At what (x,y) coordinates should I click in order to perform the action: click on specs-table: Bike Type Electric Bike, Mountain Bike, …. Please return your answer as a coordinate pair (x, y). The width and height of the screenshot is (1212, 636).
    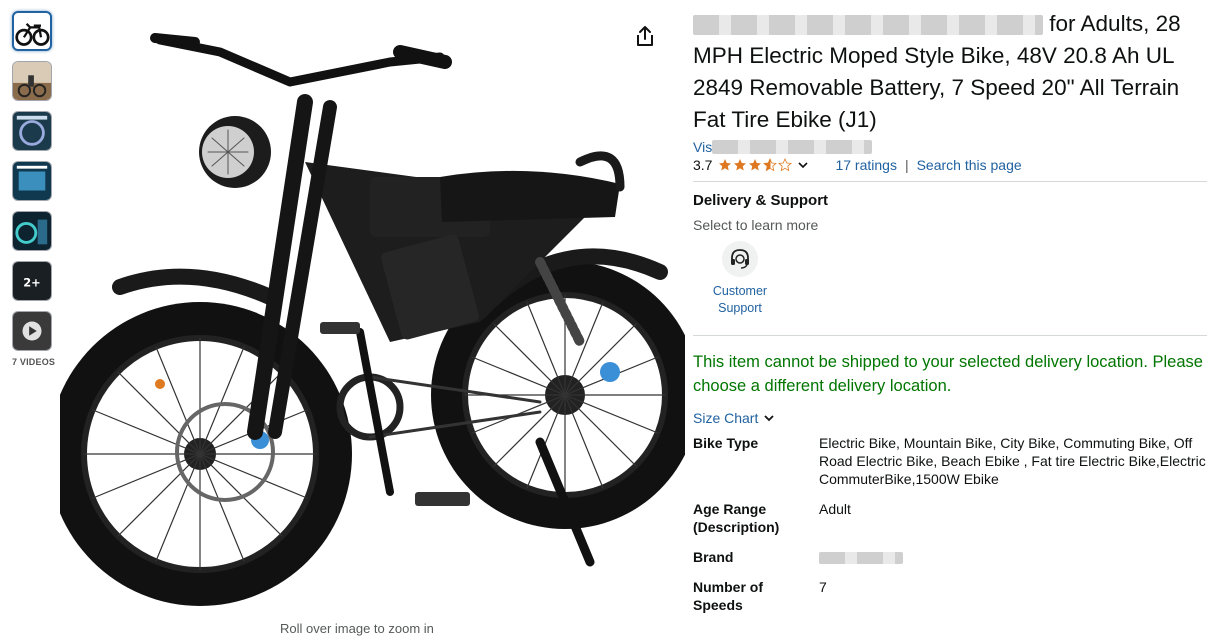
    Looking at the image, I should click on (950, 530).